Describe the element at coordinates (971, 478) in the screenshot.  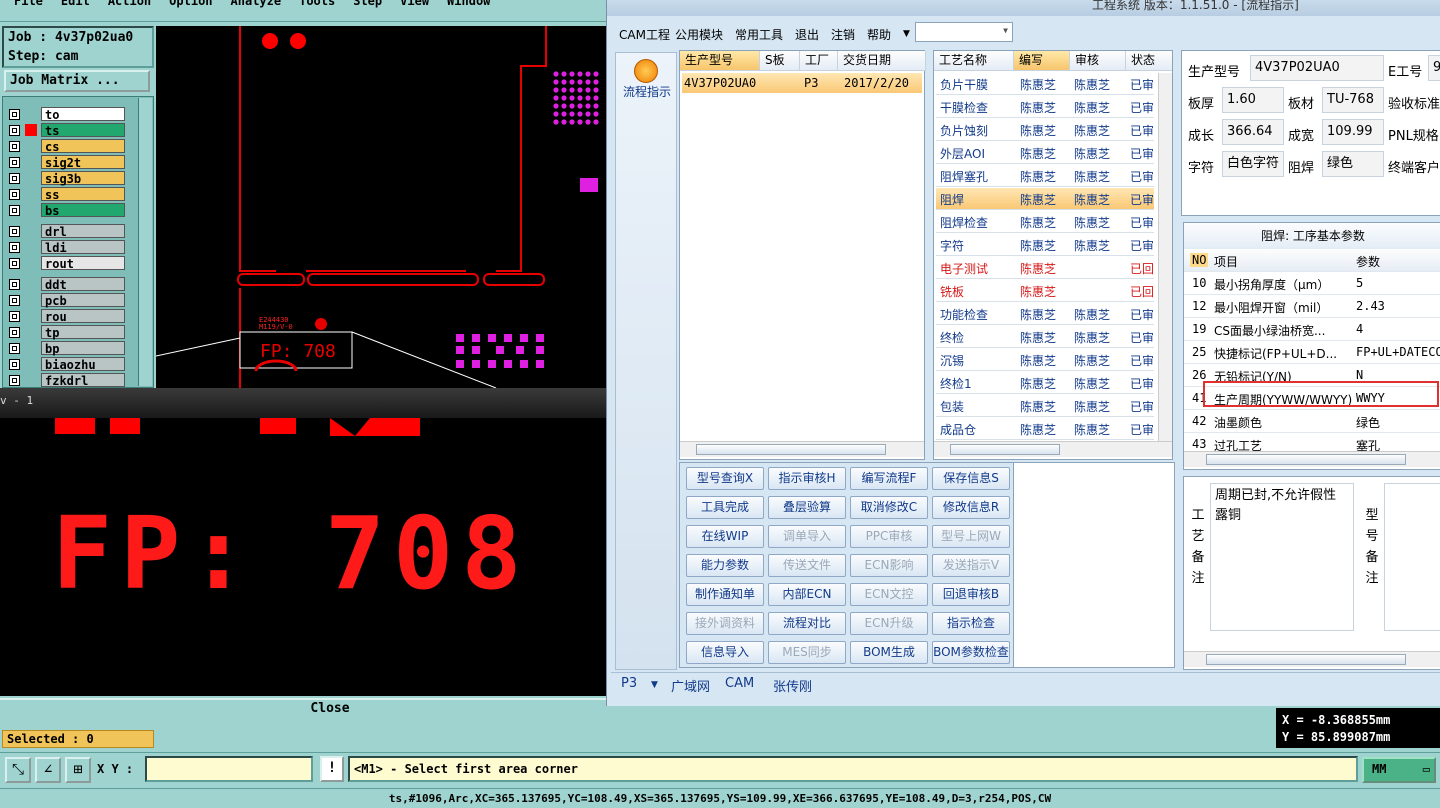
I see `action-button: 保存信息S` at that location.